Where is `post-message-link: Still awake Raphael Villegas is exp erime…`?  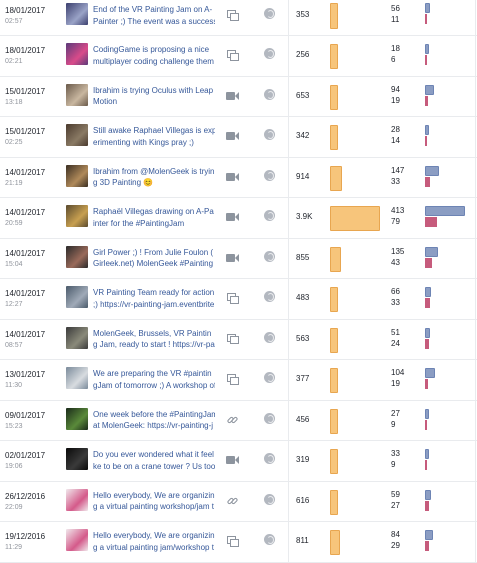 post-message-link: Still awake Raphael Villegas is exp erime… is located at coordinates (154, 136).